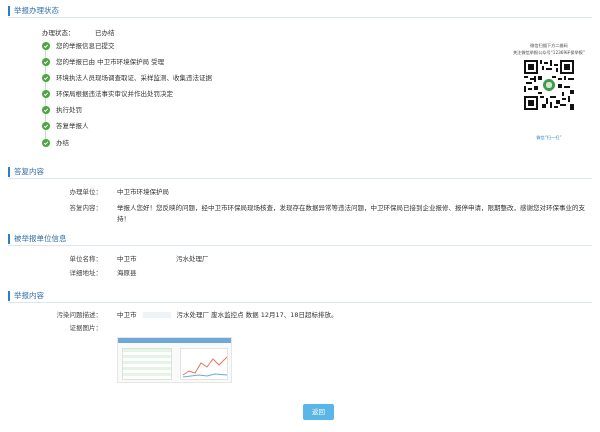  What do you see at coordinates (127, 259) in the screenshot?
I see `unit-name-city: 中卫市` at bounding box center [127, 259].